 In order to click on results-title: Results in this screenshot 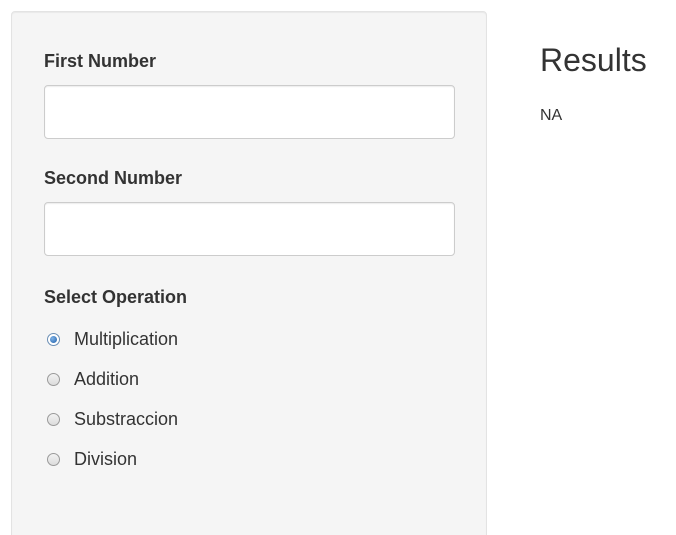, I will do `click(593, 60)`.